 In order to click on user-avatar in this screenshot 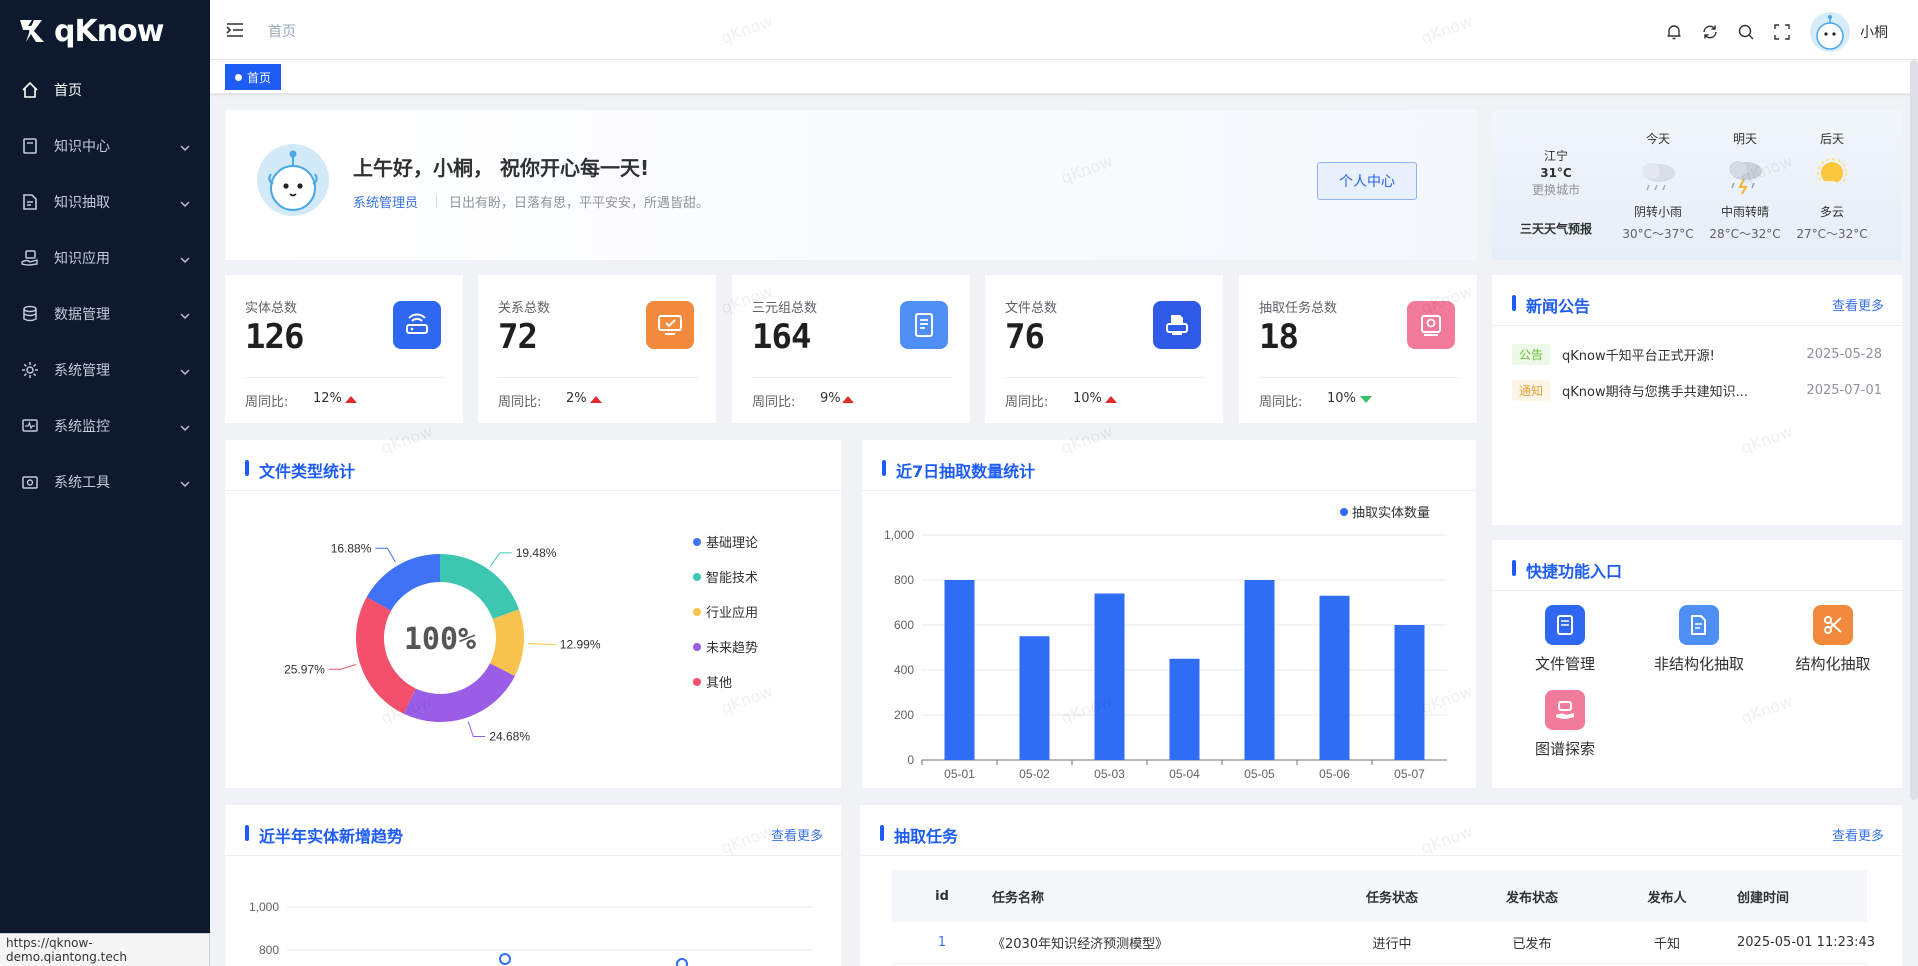, I will do `click(1830, 32)`.